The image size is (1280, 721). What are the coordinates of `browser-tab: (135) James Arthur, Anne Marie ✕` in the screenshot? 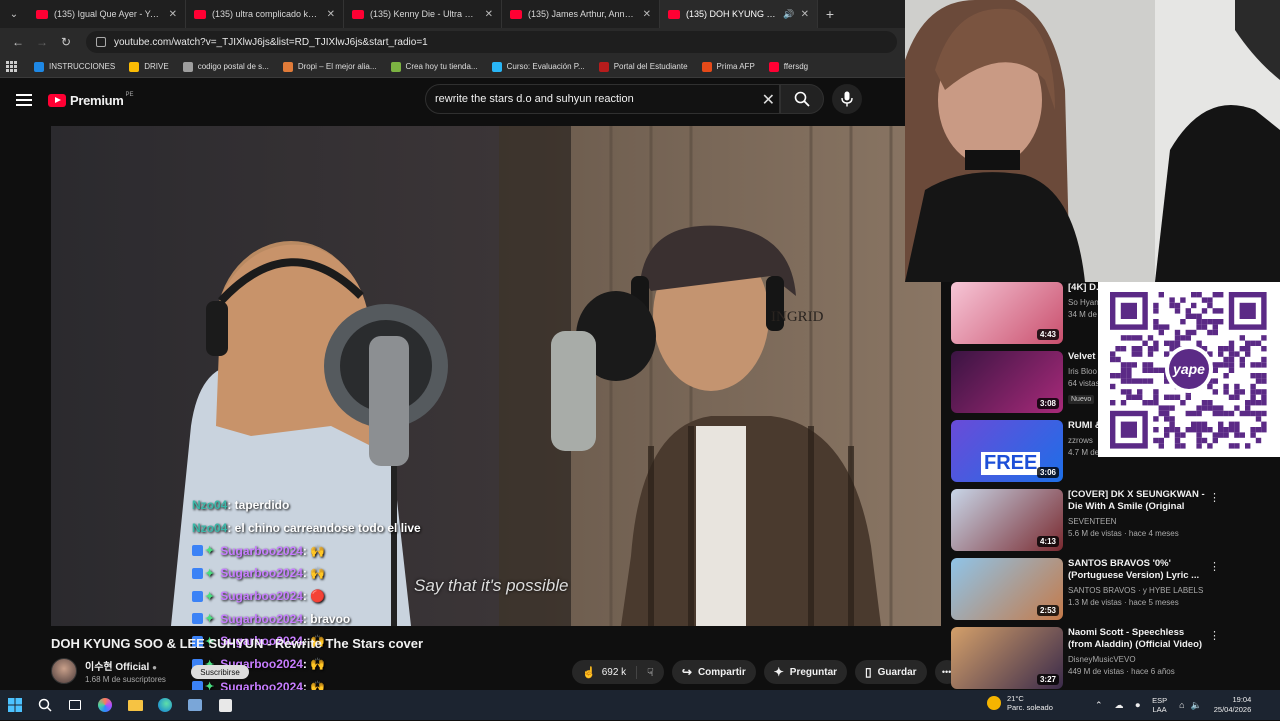 It's located at (581, 14).